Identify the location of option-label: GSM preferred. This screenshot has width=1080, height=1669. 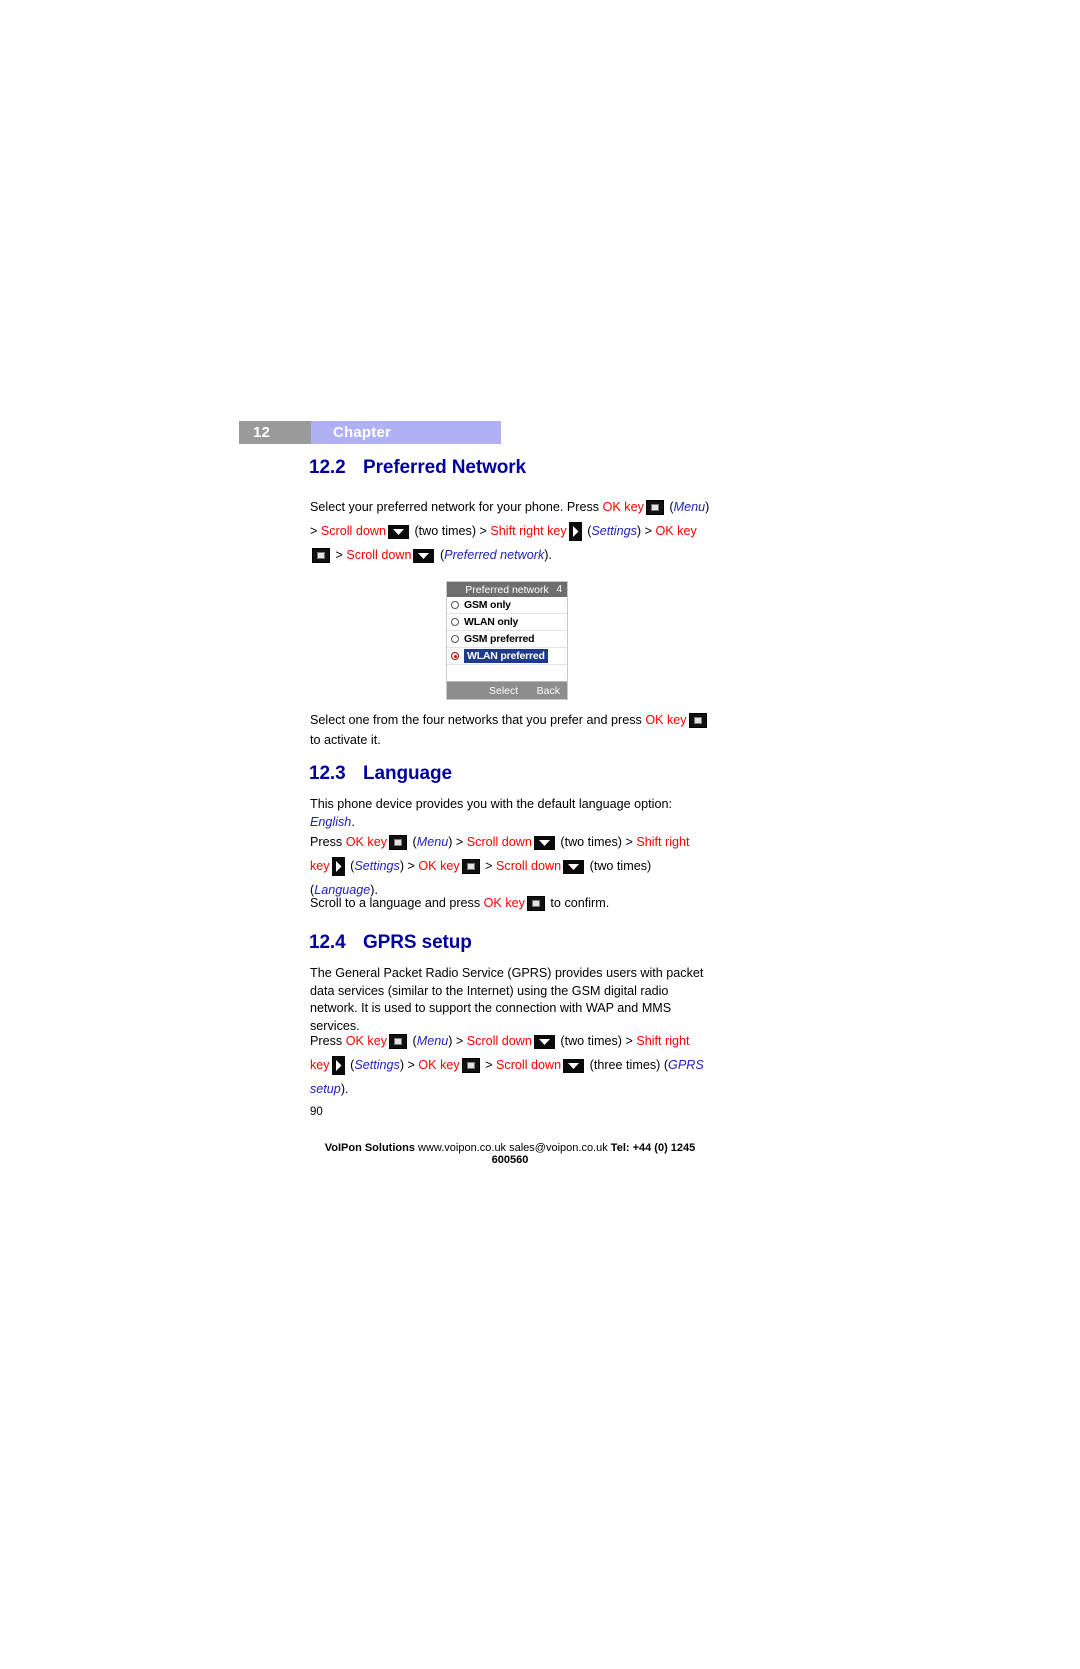
(499, 639).